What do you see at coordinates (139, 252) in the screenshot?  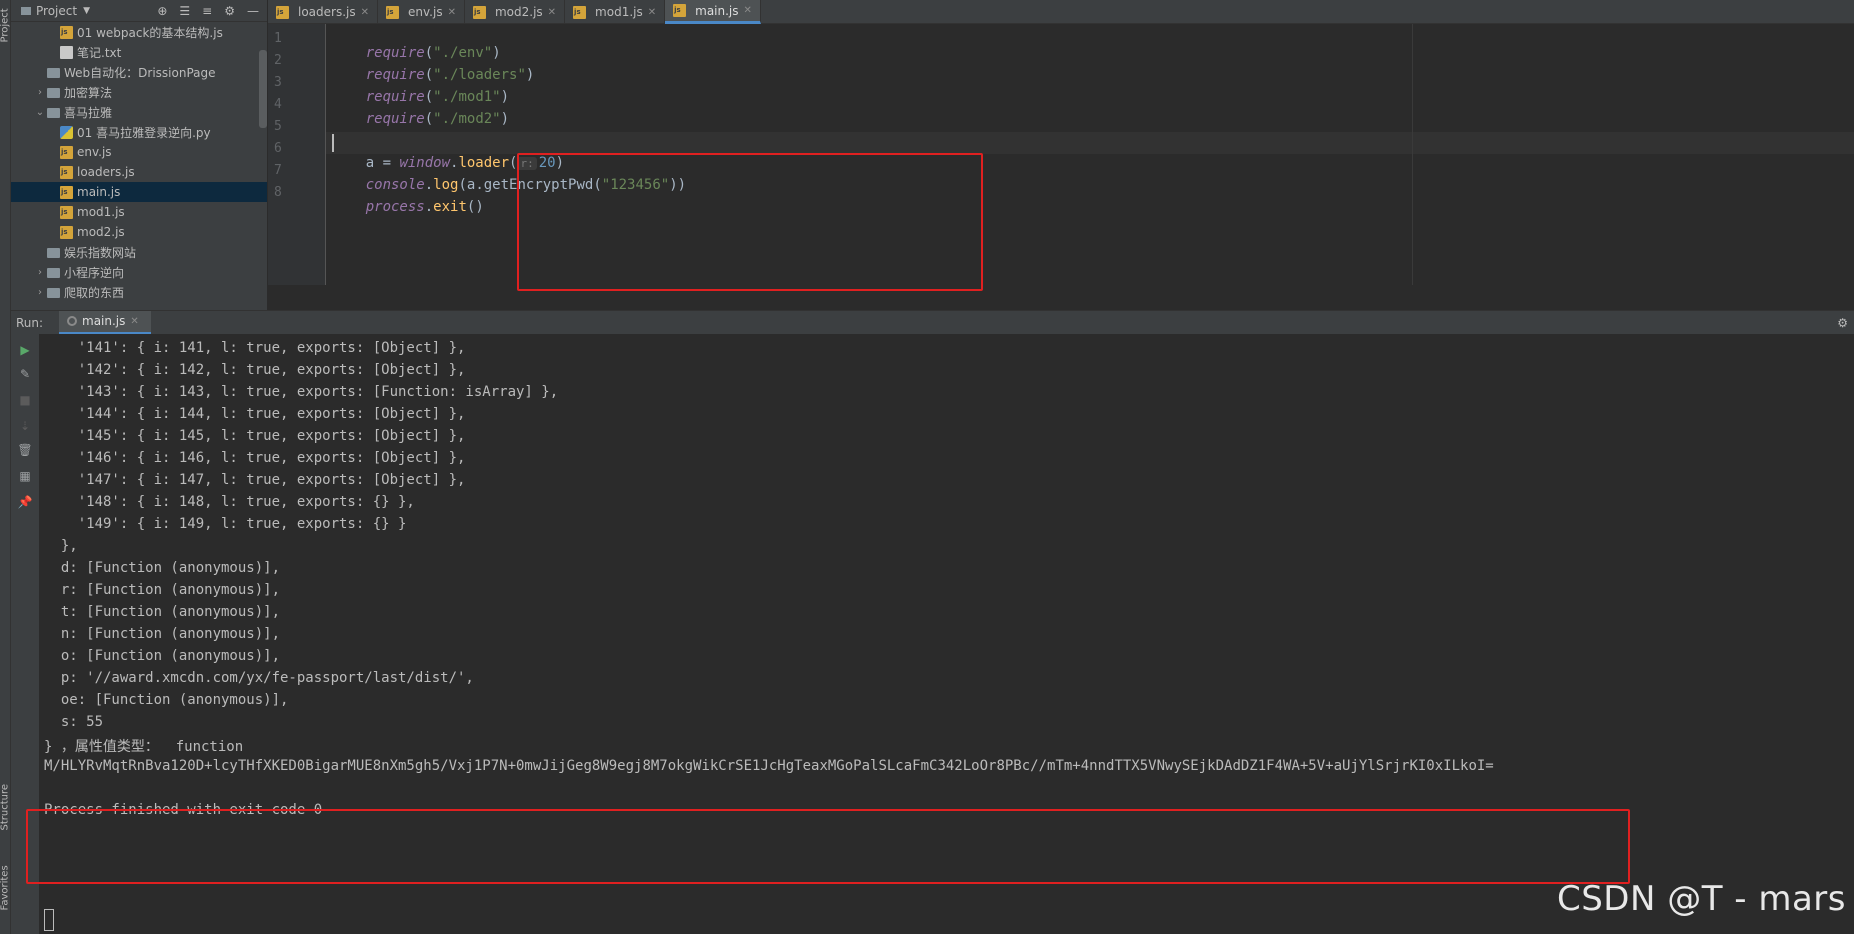 I see `tree-item: 娱乐指数网站` at bounding box center [139, 252].